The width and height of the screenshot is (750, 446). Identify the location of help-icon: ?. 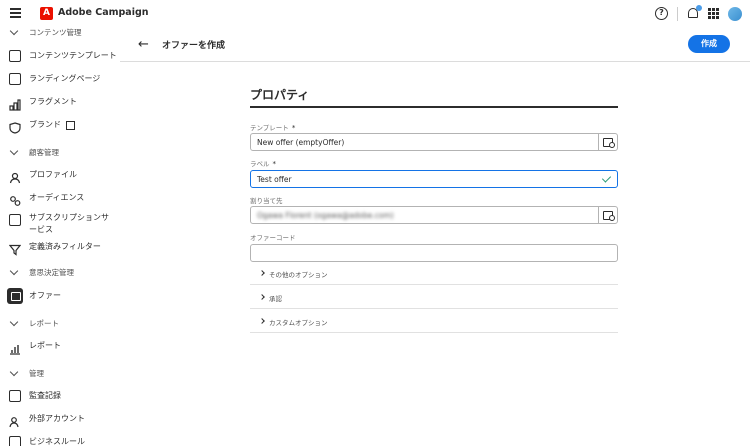
(661, 13).